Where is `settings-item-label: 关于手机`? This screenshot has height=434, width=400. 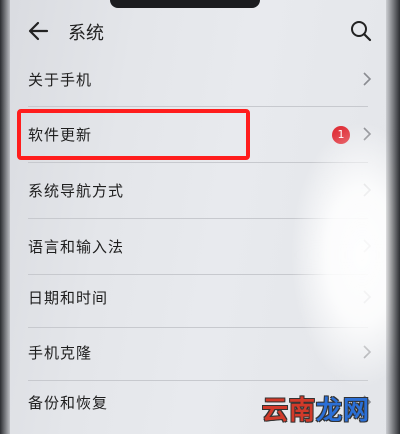 settings-item-label: 关于手机 is located at coordinates (60, 80).